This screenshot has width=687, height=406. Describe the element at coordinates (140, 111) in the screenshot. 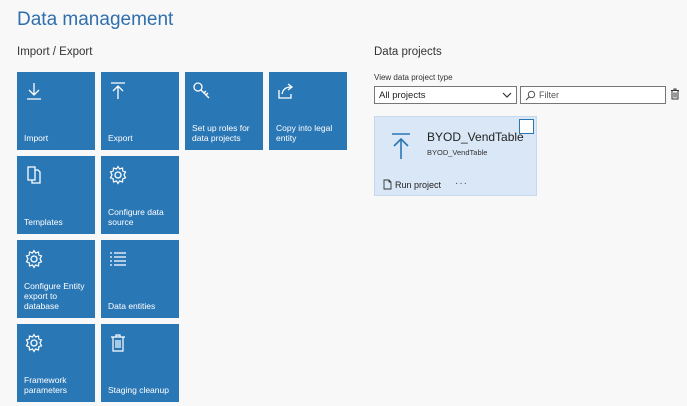

I see `export-tile: Export` at that location.